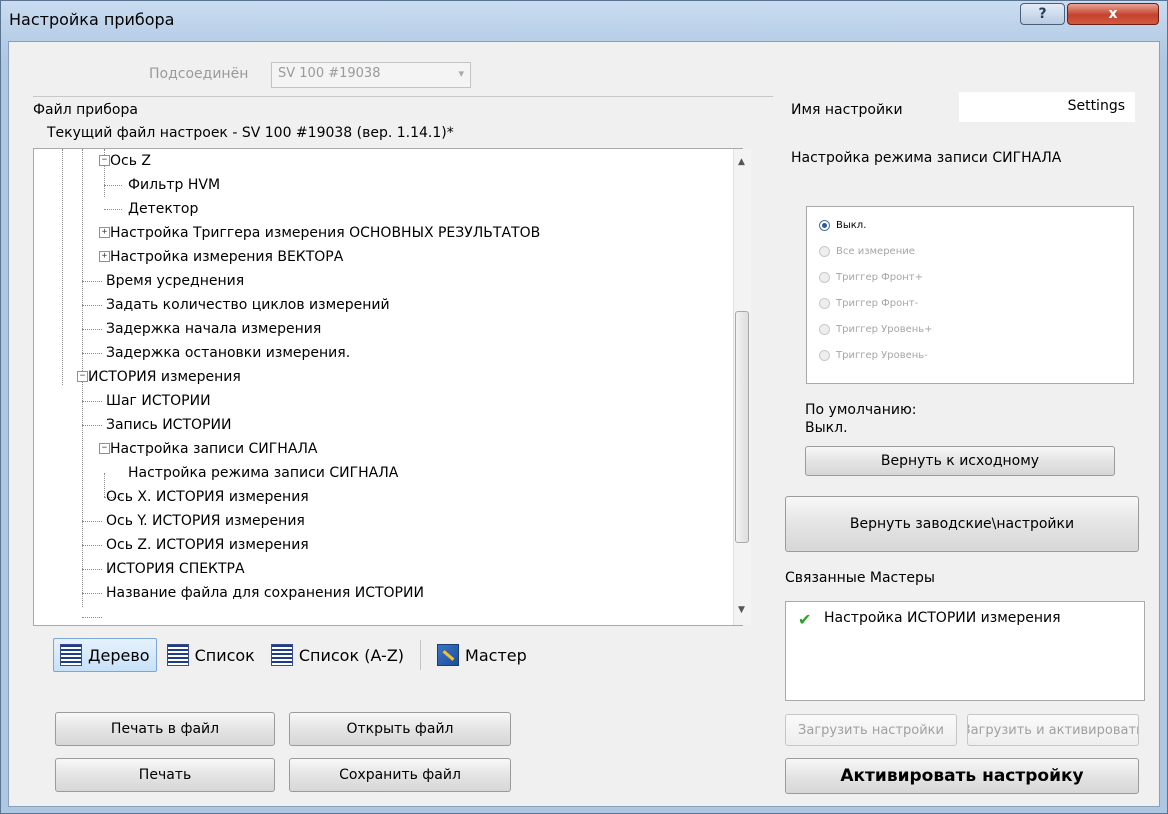  What do you see at coordinates (226, 257) in the screenshot?
I see `tree-item: Настройка измерения ВЕКТОРА` at bounding box center [226, 257].